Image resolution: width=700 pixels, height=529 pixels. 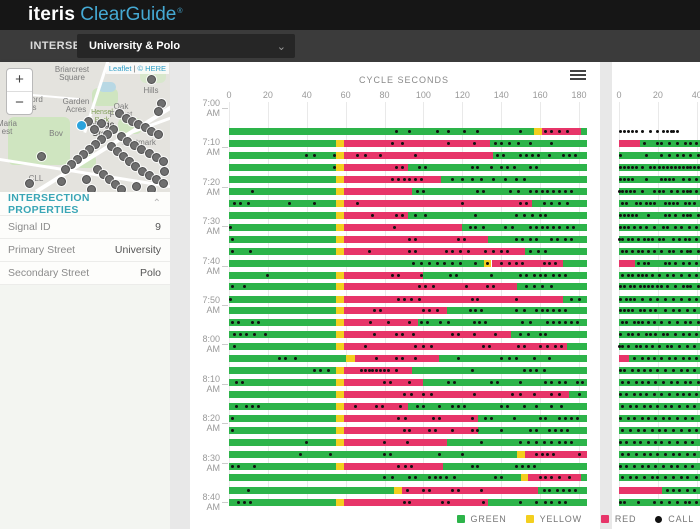 I want to click on leaflet-link: Leaflet, so click(x=120, y=68).